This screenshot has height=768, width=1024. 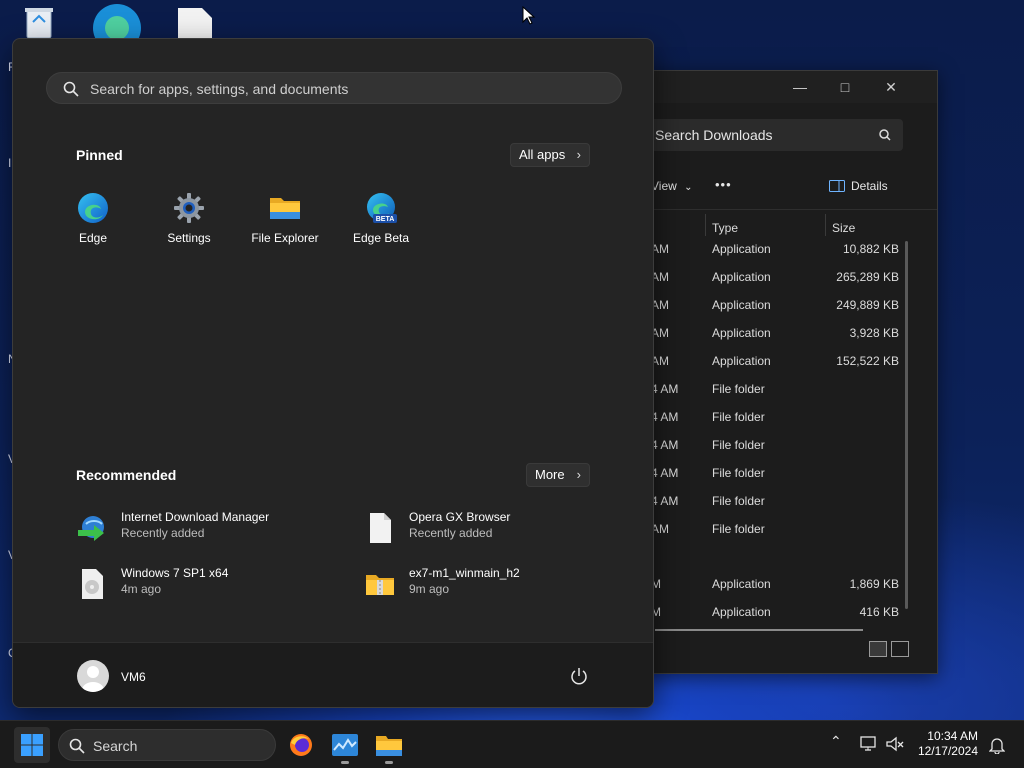 I want to click on recommended-item: Opera GX Browser Recently added, so click(x=494, y=528).